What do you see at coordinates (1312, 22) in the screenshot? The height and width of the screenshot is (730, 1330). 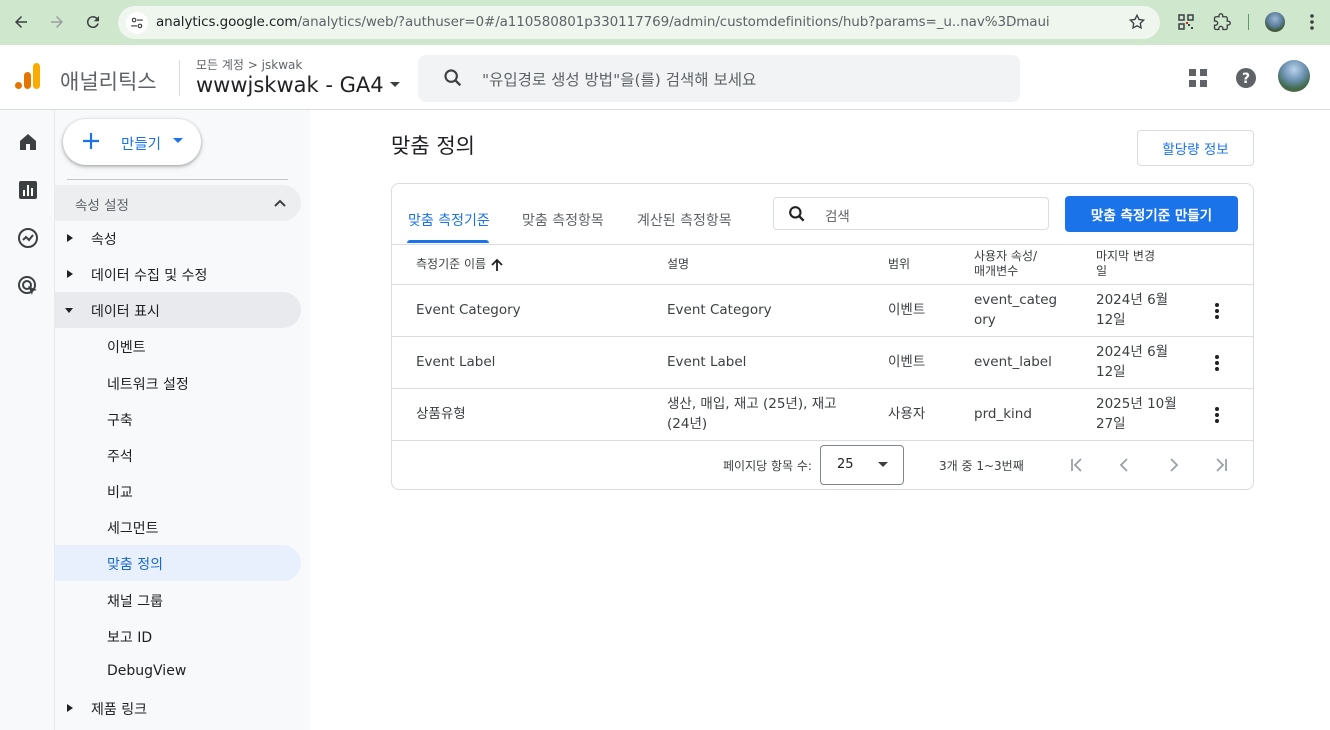 I see `browser-menu-icon` at bounding box center [1312, 22].